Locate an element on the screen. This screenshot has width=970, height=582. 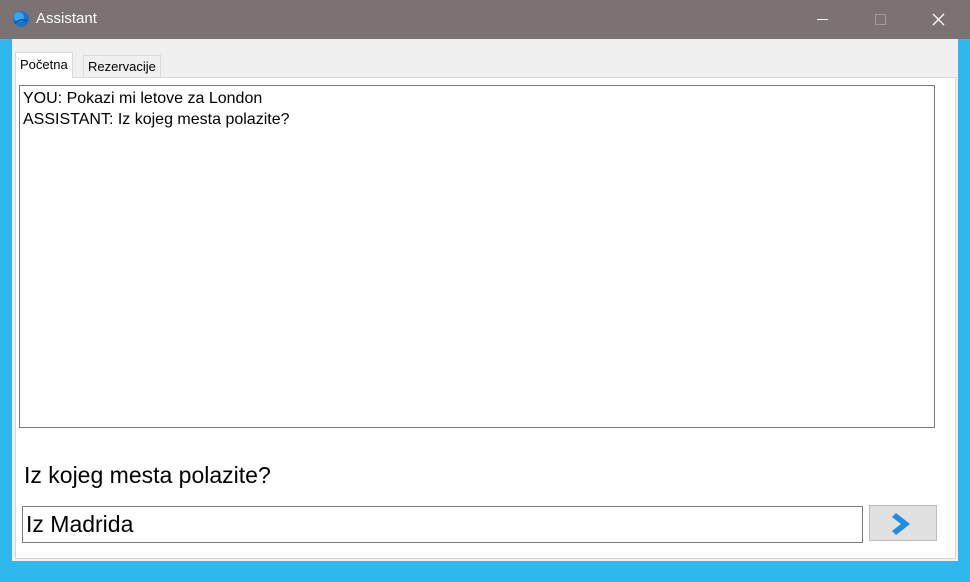
assistant-question-label: Iz kojeg mesta polazite? is located at coordinates (147, 475).